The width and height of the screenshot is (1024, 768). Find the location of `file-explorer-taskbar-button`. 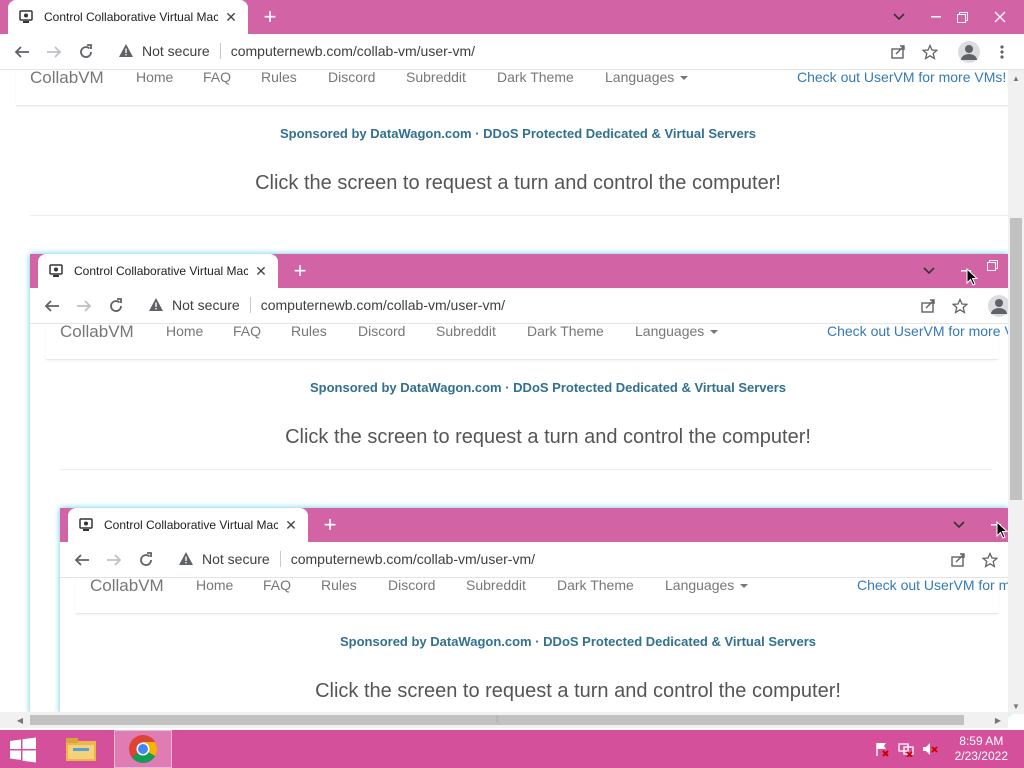

file-explorer-taskbar-button is located at coordinates (81, 749).